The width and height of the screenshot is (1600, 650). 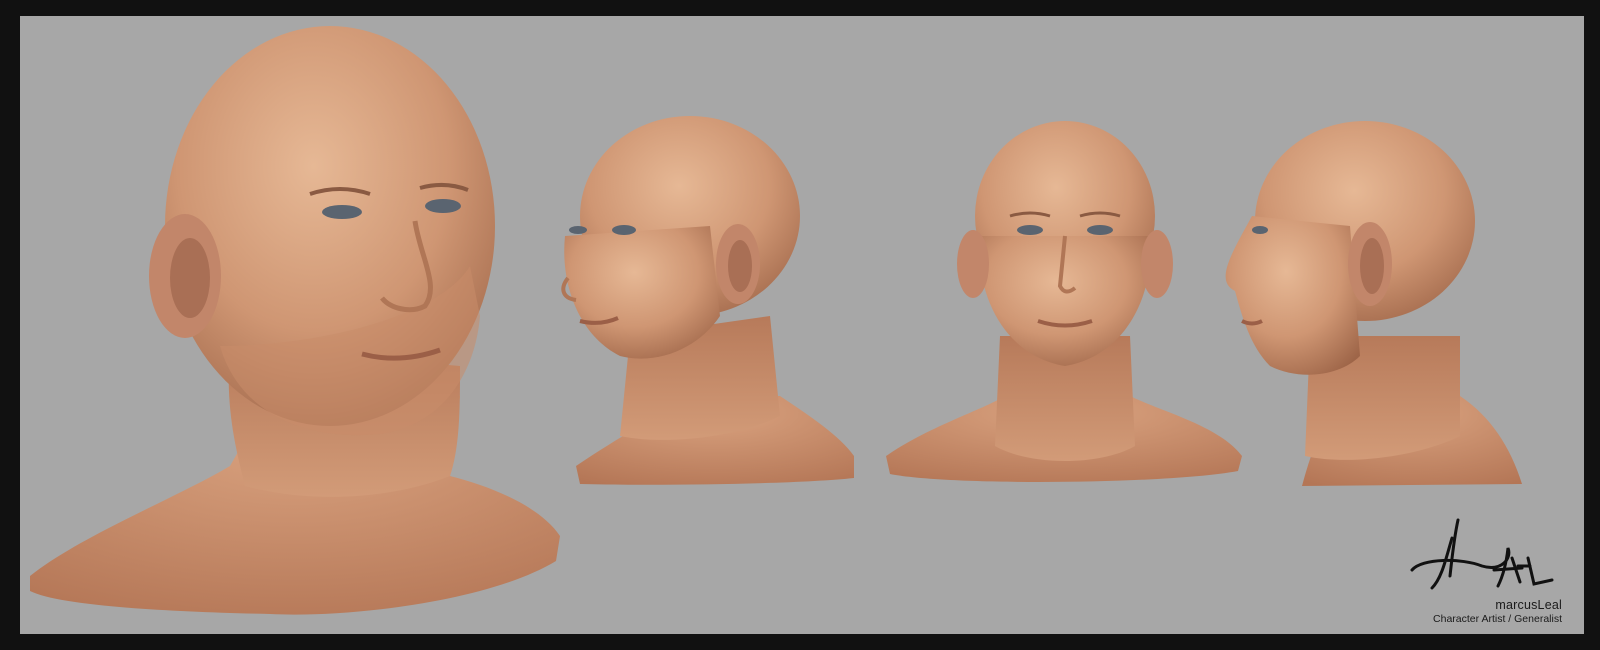 What do you see at coordinates (1373, 303) in the screenshot?
I see `head-render-profile` at bounding box center [1373, 303].